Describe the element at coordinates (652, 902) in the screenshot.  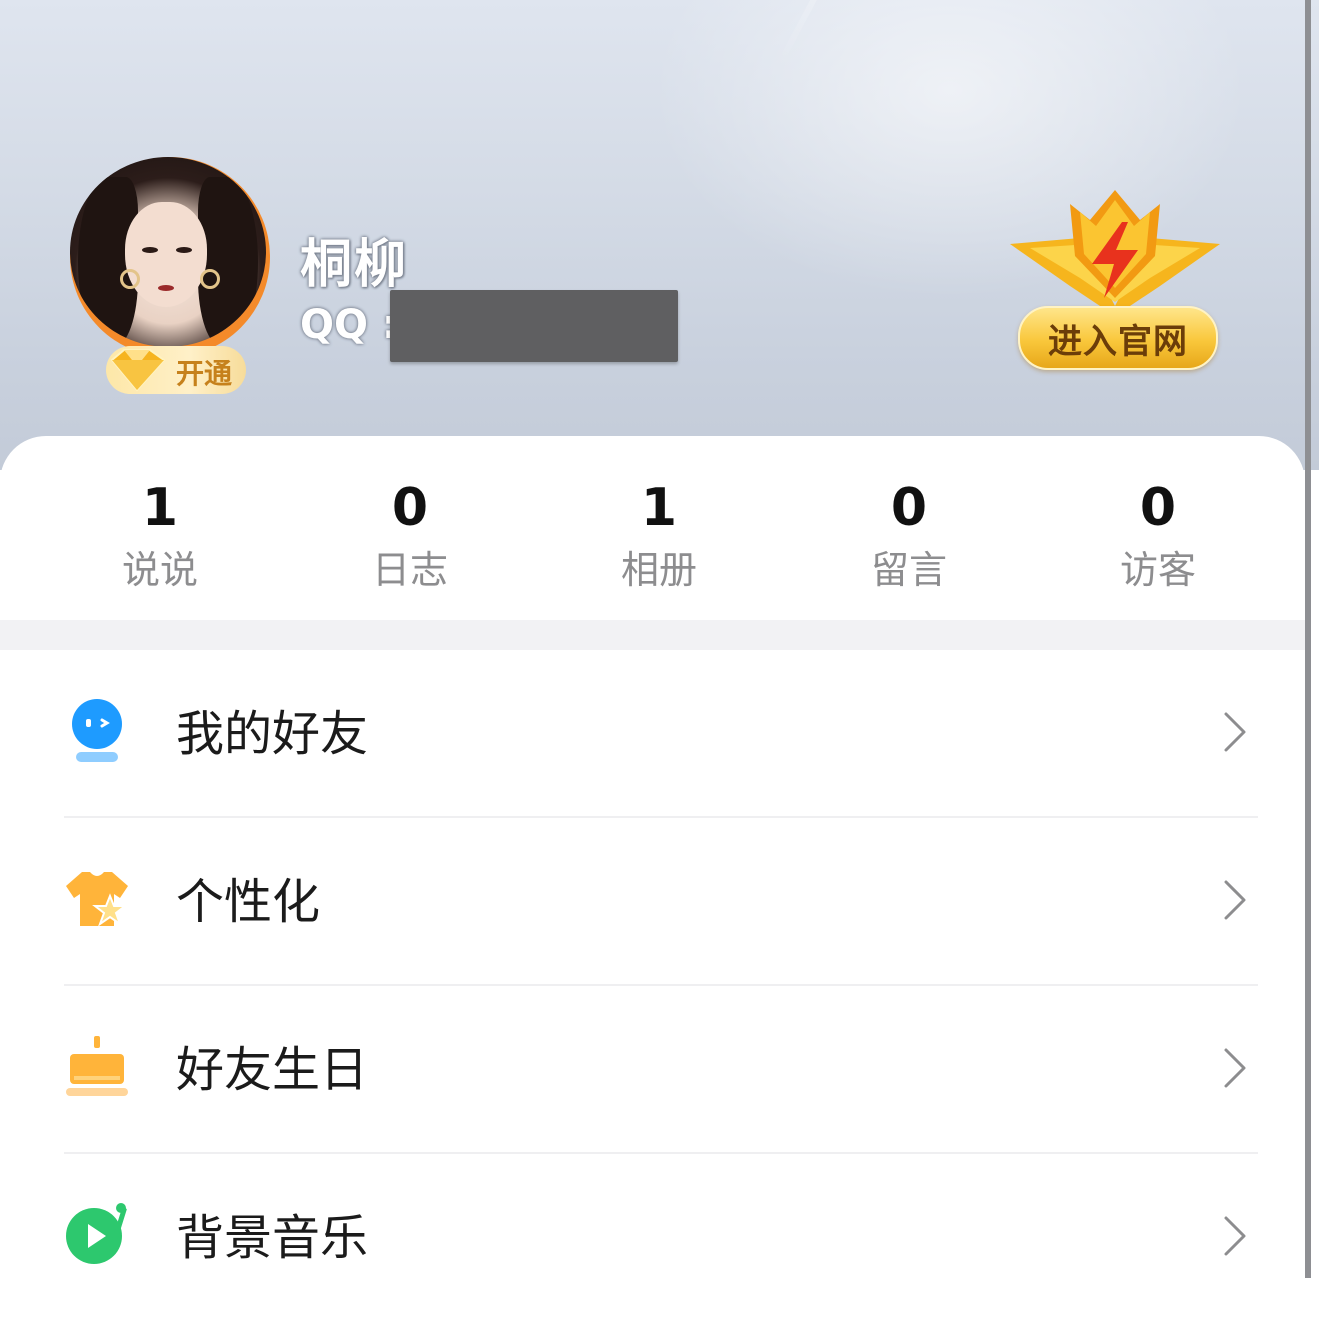
I see `menu-item-personalization: 个性化` at that location.